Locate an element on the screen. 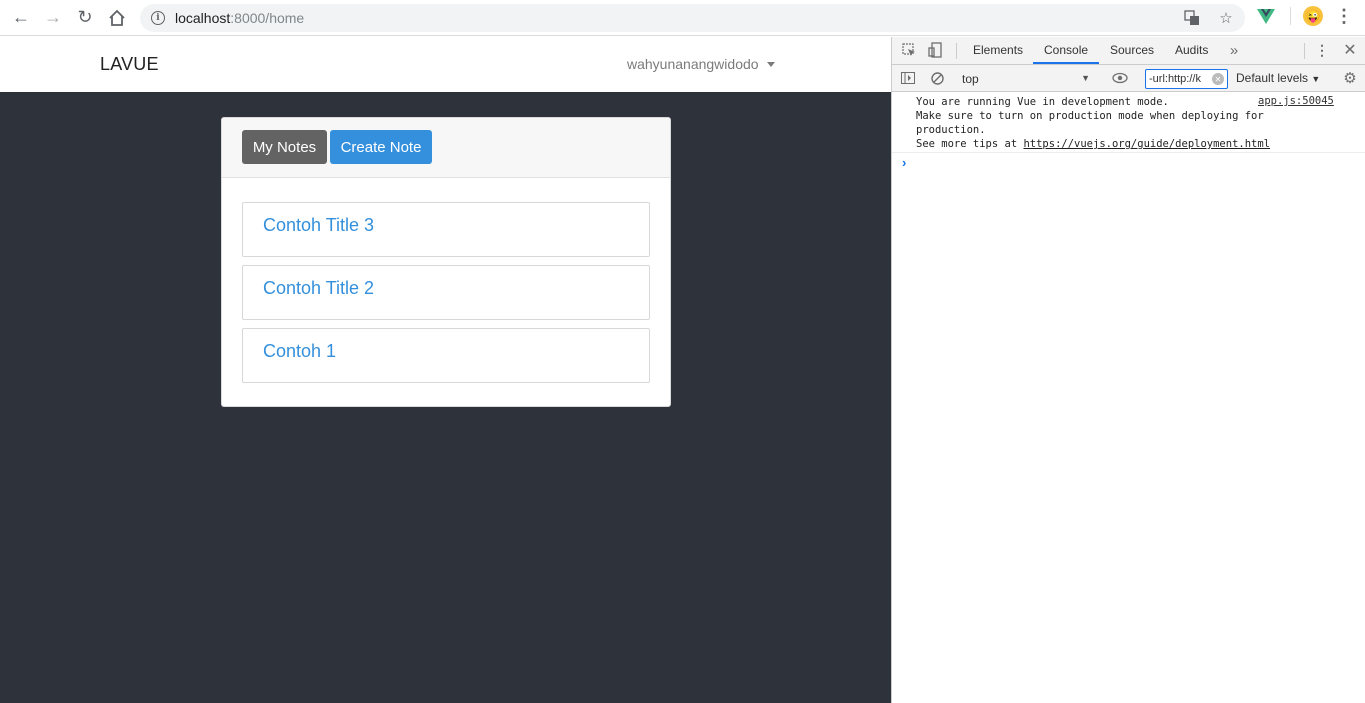 This screenshot has width=1365, height=703. create-note-button: Create Note is located at coordinates (381, 147).